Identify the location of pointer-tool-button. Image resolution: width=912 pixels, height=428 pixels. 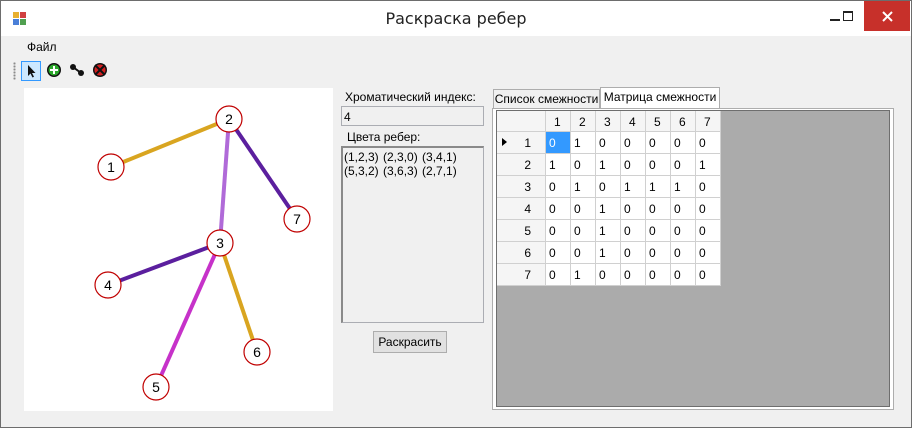
(31, 71).